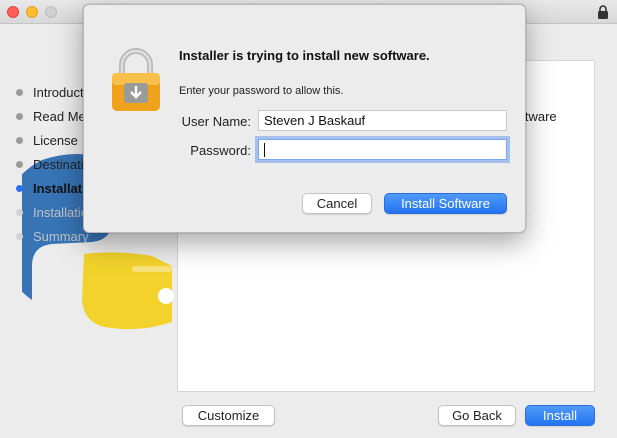 This screenshot has height=438, width=617. What do you see at coordinates (228, 415) in the screenshot?
I see `customize-button: Customize` at bounding box center [228, 415].